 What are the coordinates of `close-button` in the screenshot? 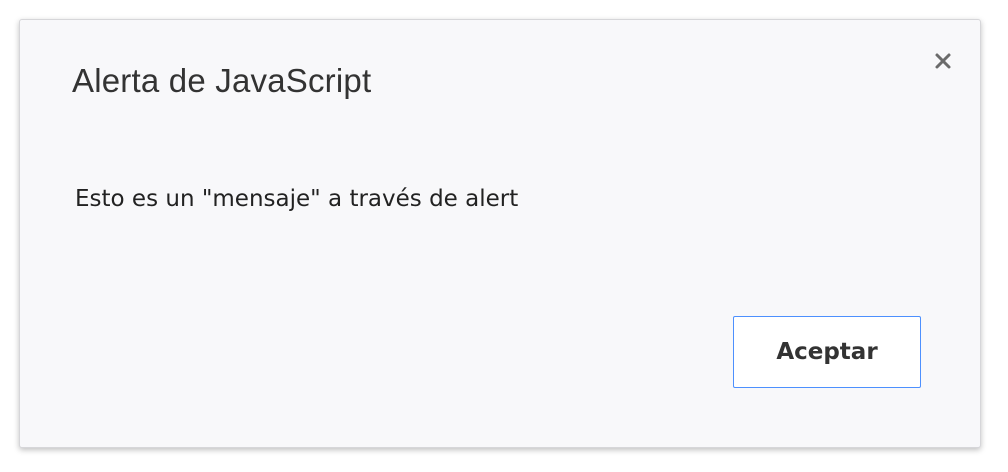 It's located at (943, 61).